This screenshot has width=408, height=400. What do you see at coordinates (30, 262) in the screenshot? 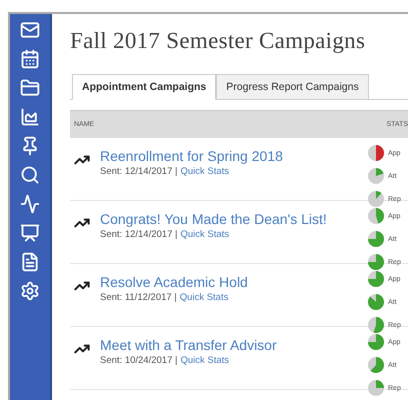
I see `document-icon` at bounding box center [30, 262].